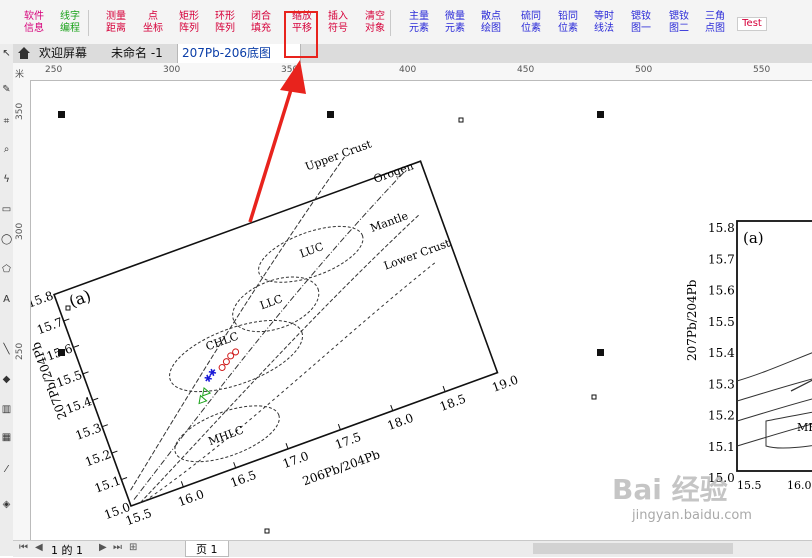  What do you see at coordinates (133, 547) in the screenshot?
I see `add-page-icon: ⊞` at bounding box center [133, 547].